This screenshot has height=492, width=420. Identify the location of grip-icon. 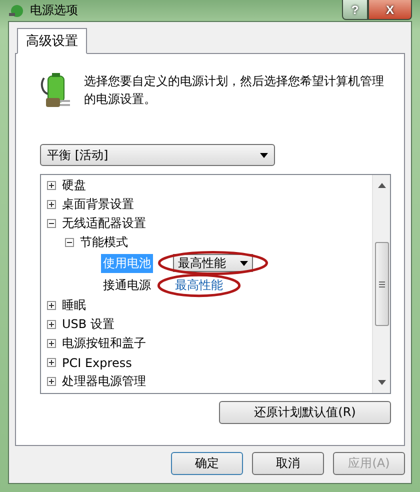
(381, 284).